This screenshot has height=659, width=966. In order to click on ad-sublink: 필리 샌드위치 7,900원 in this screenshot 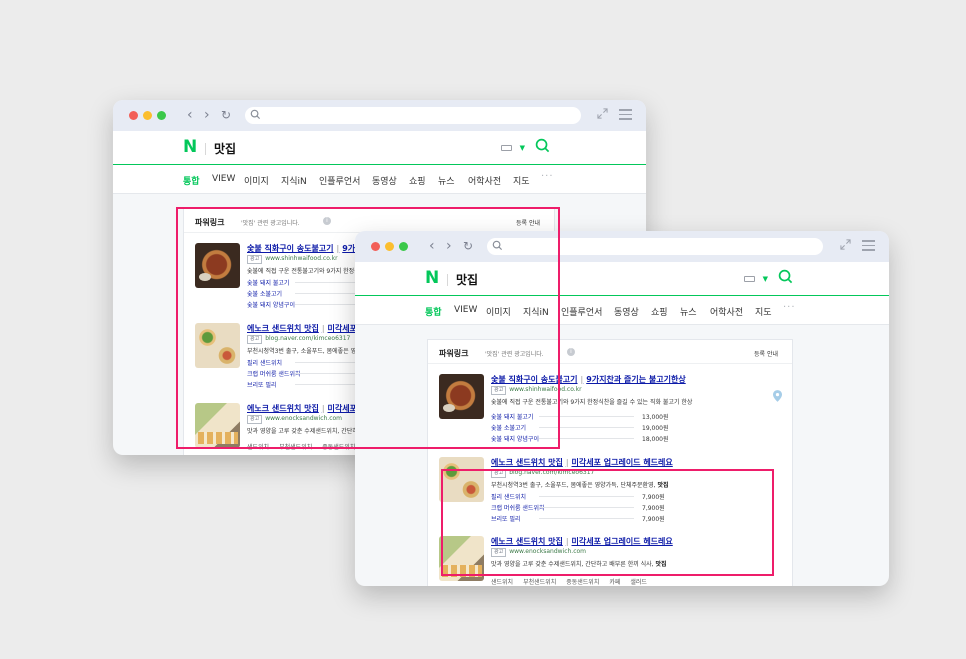, I will do `click(581, 496)`.